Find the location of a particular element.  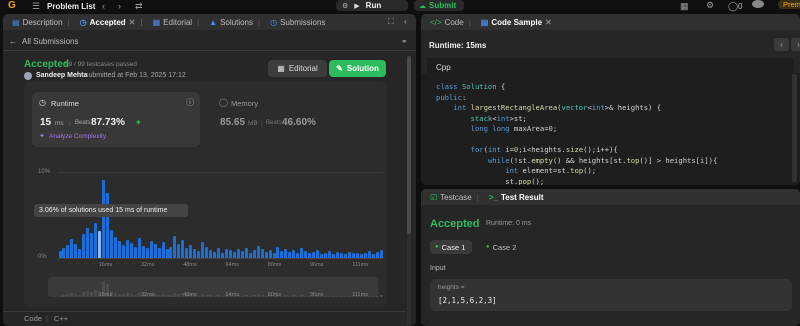

solution-button: ✎ Solution is located at coordinates (357, 68).